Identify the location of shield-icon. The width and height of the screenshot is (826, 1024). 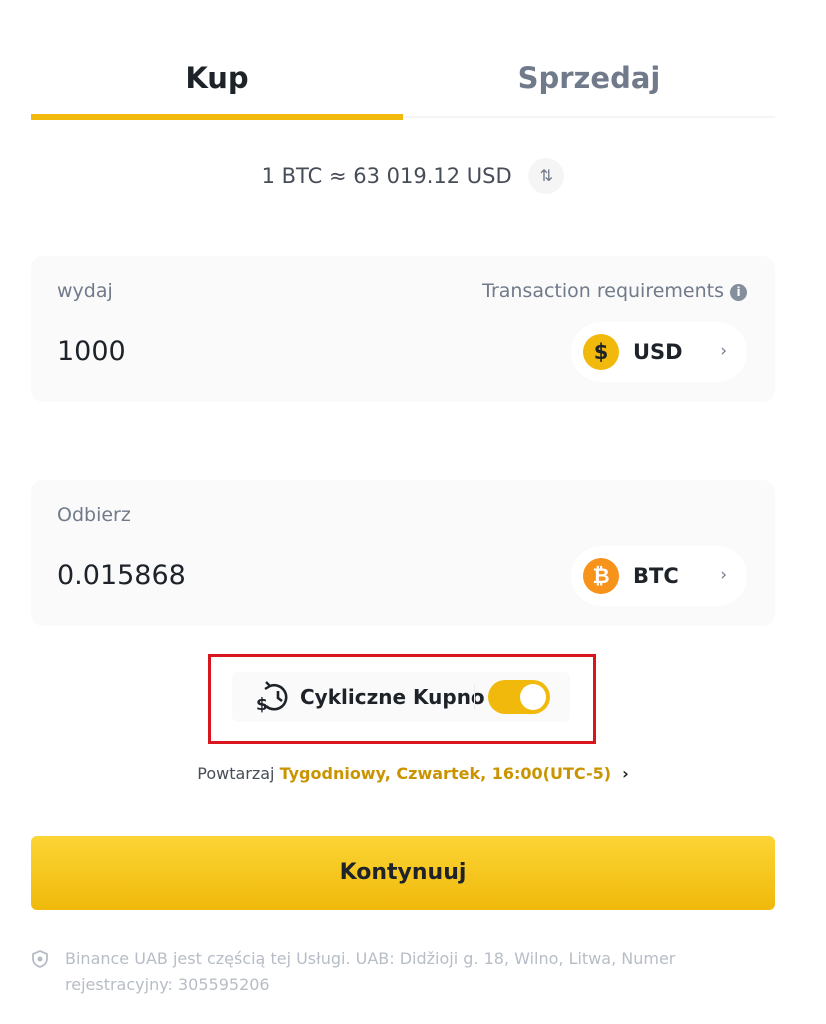
(40, 959).